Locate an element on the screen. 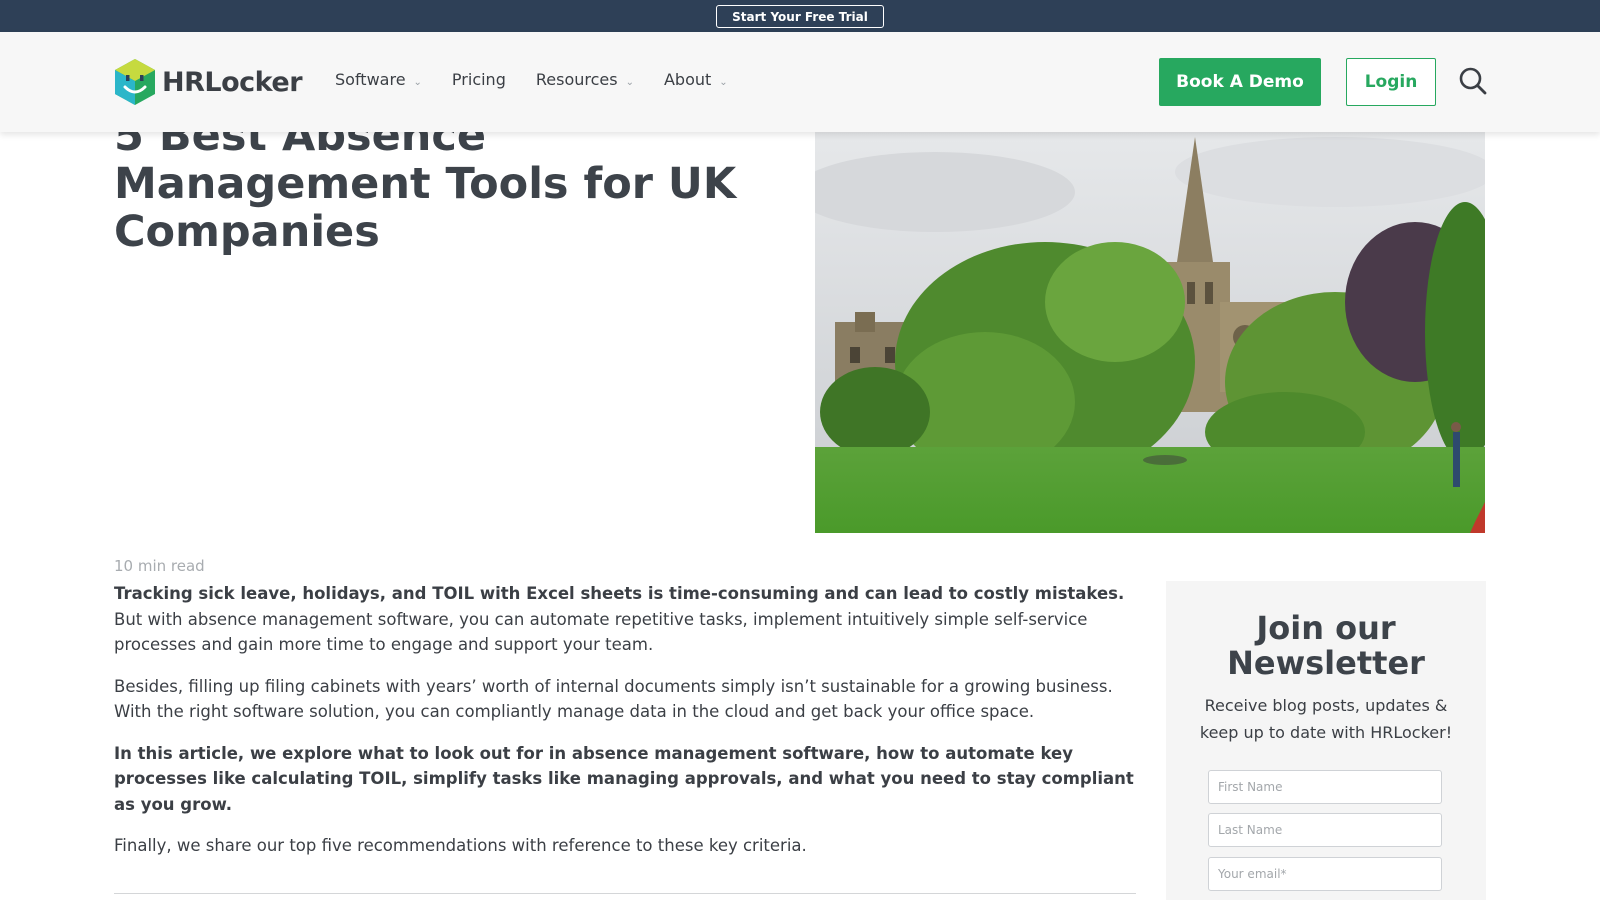 The width and height of the screenshot is (1600, 900). nav-item-label: Resources is located at coordinates (576, 79).